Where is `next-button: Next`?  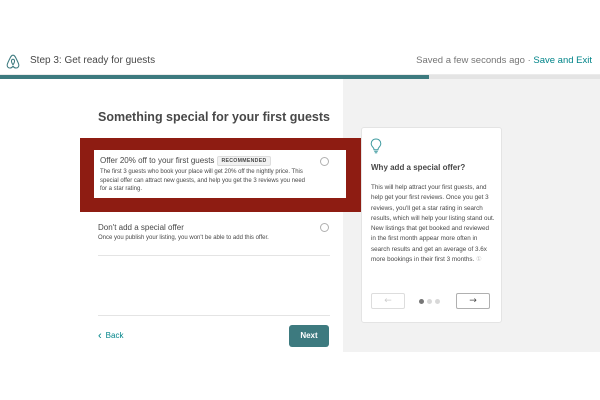 next-button: Next is located at coordinates (309, 336).